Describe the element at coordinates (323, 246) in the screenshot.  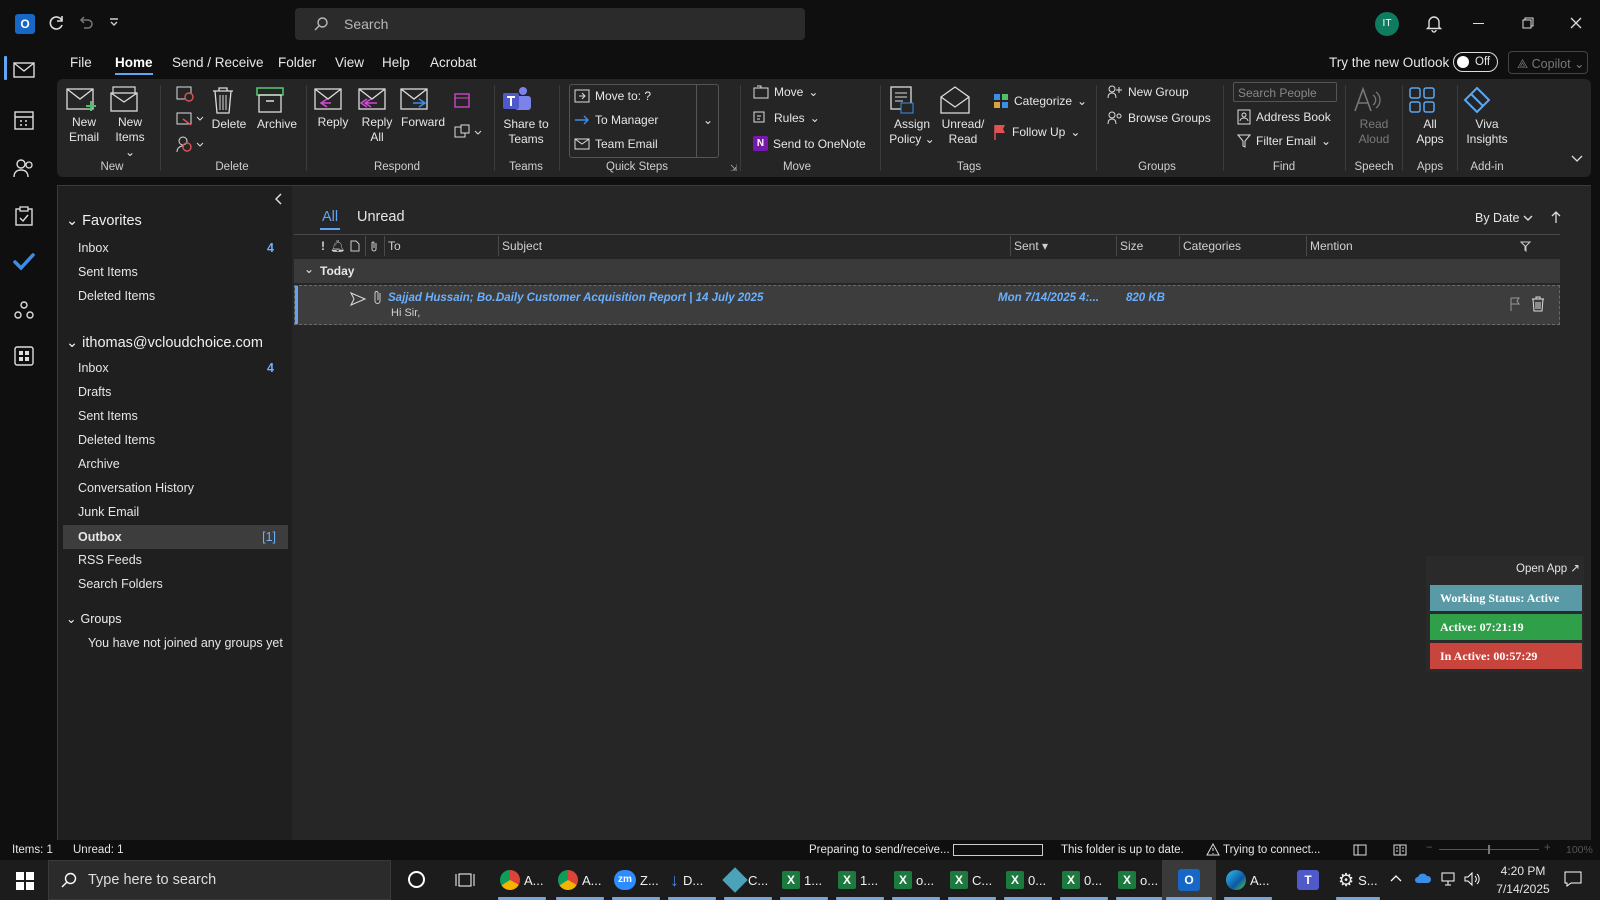
I see `importance-column-icon: !` at that location.